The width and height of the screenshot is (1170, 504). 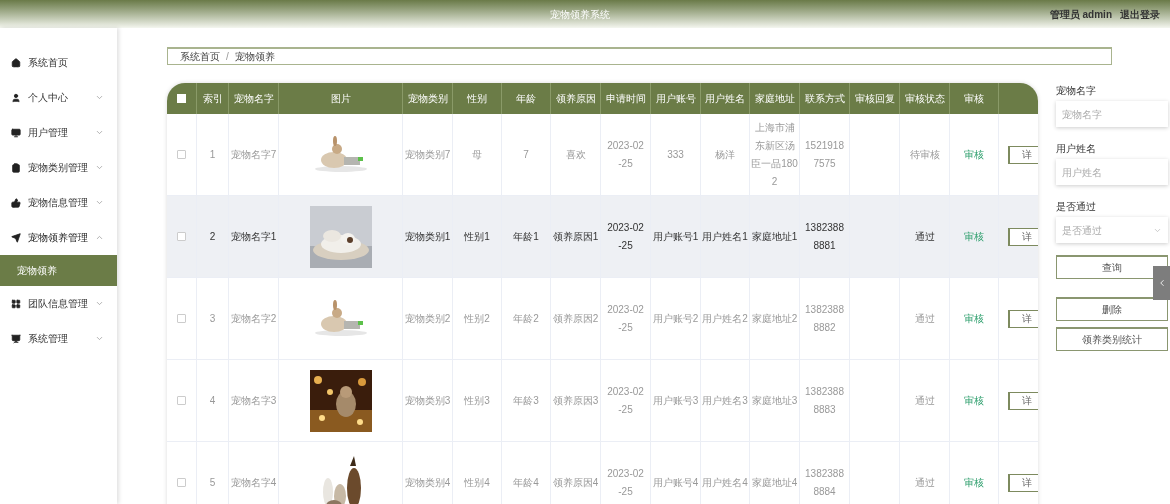 What do you see at coordinates (725, 236) in the screenshot?
I see `table-cell-text: 用户姓名1` at bounding box center [725, 236].